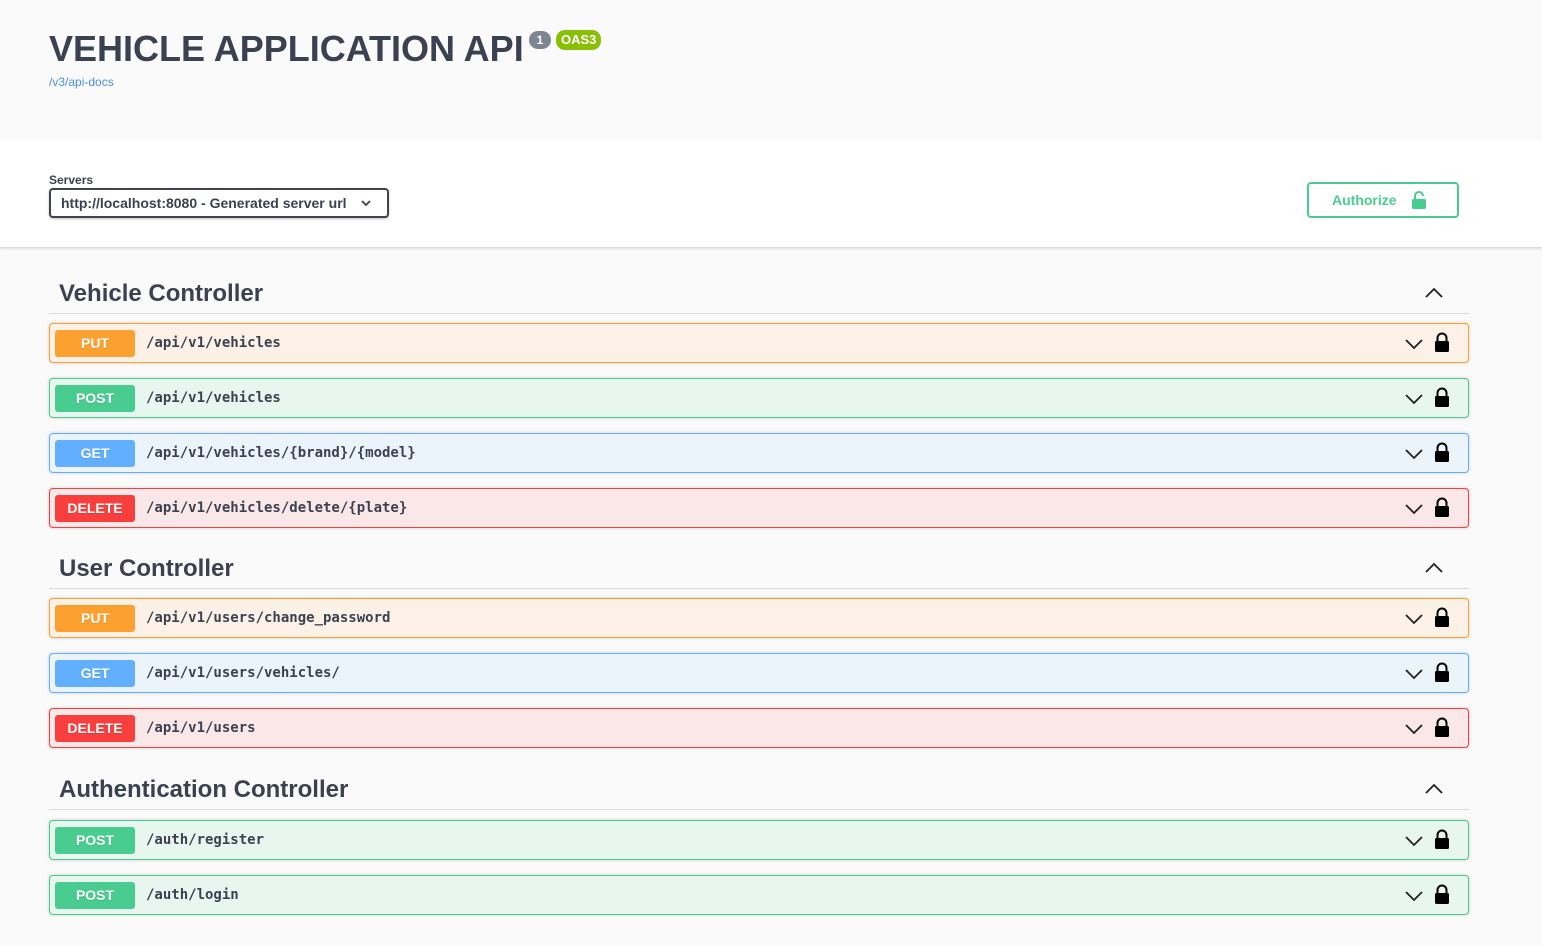  What do you see at coordinates (268, 618) in the screenshot?
I see `operation-path: /api/v1/users/change_password` at bounding box center [268, 618].